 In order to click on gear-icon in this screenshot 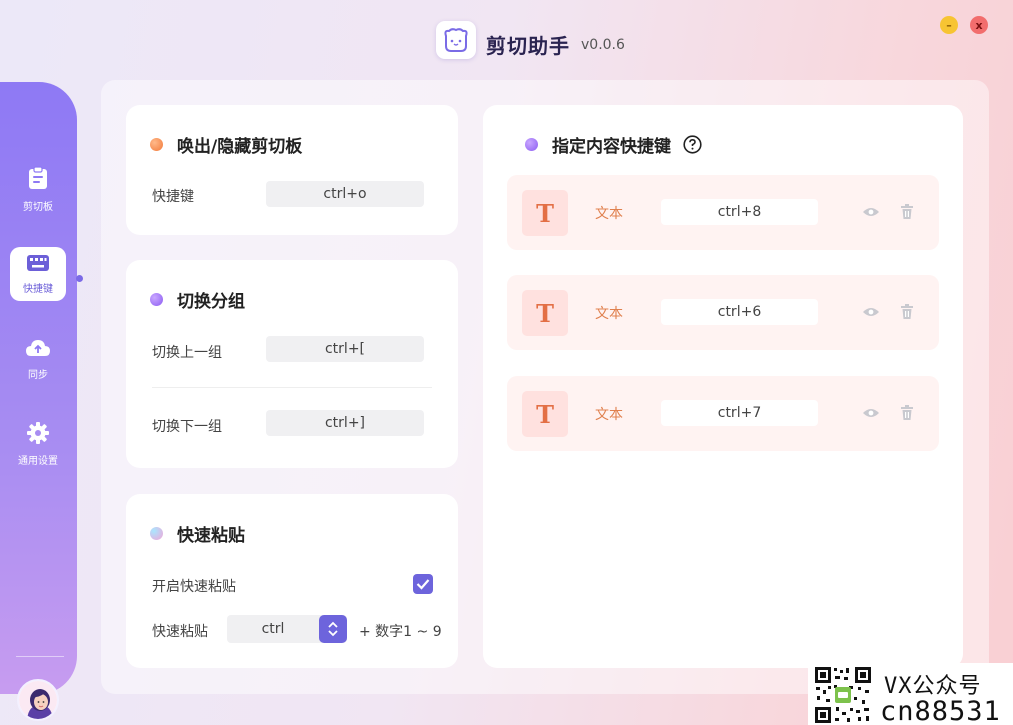, I will do `click(38, 434)`.